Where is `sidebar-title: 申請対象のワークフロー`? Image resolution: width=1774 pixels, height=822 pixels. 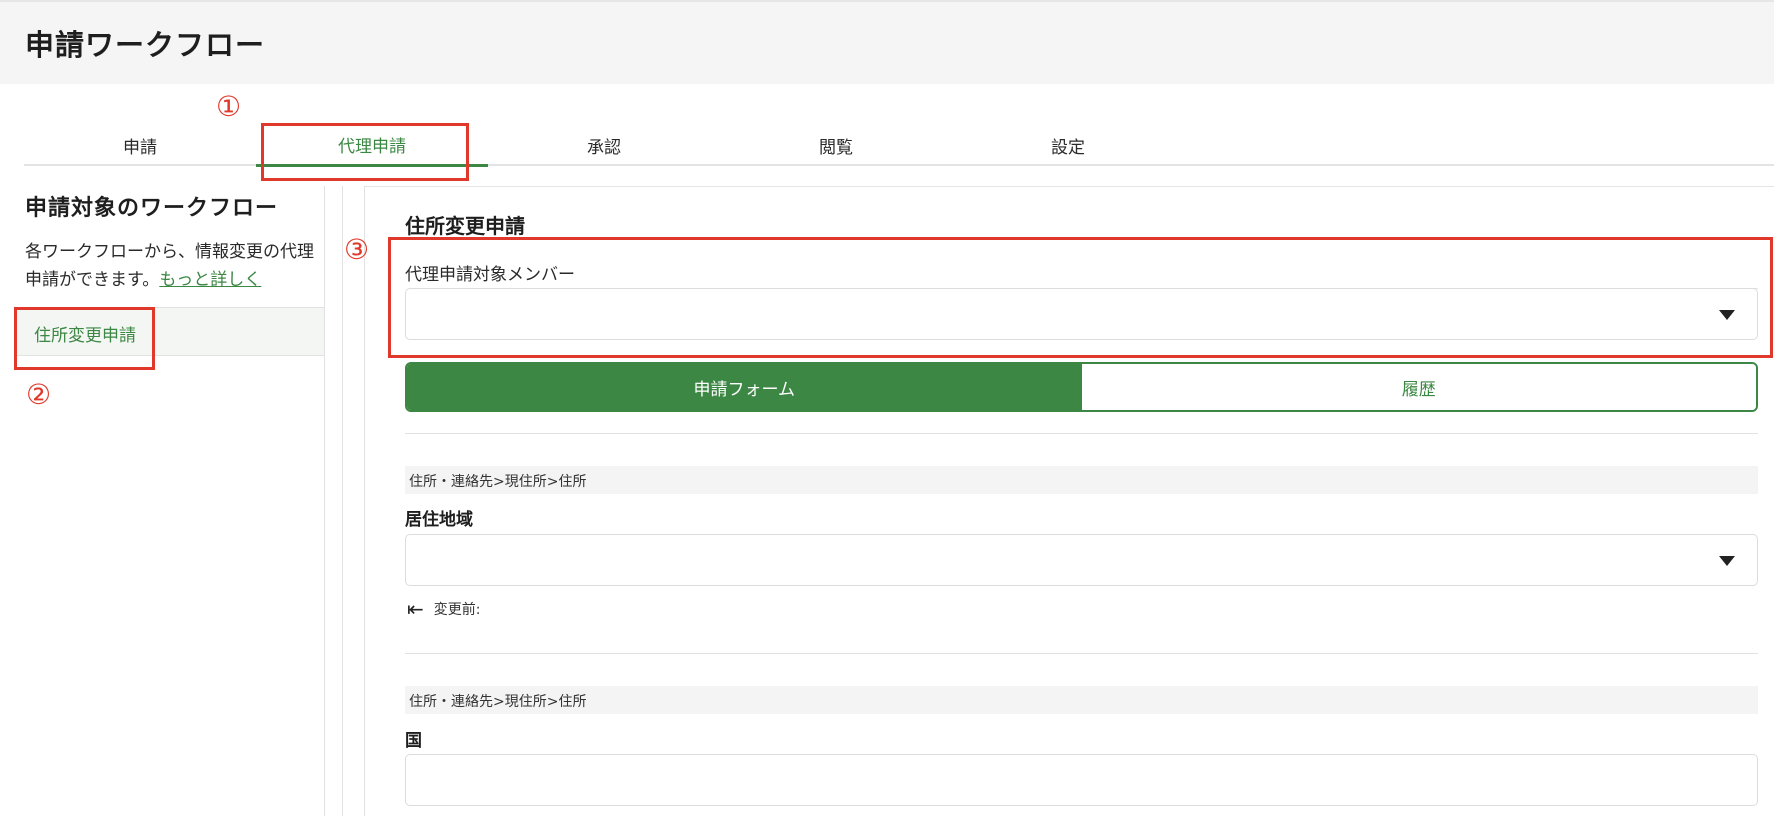
sidebar-title: 申請対象のワークフロー is located at coordinates (152, 208).